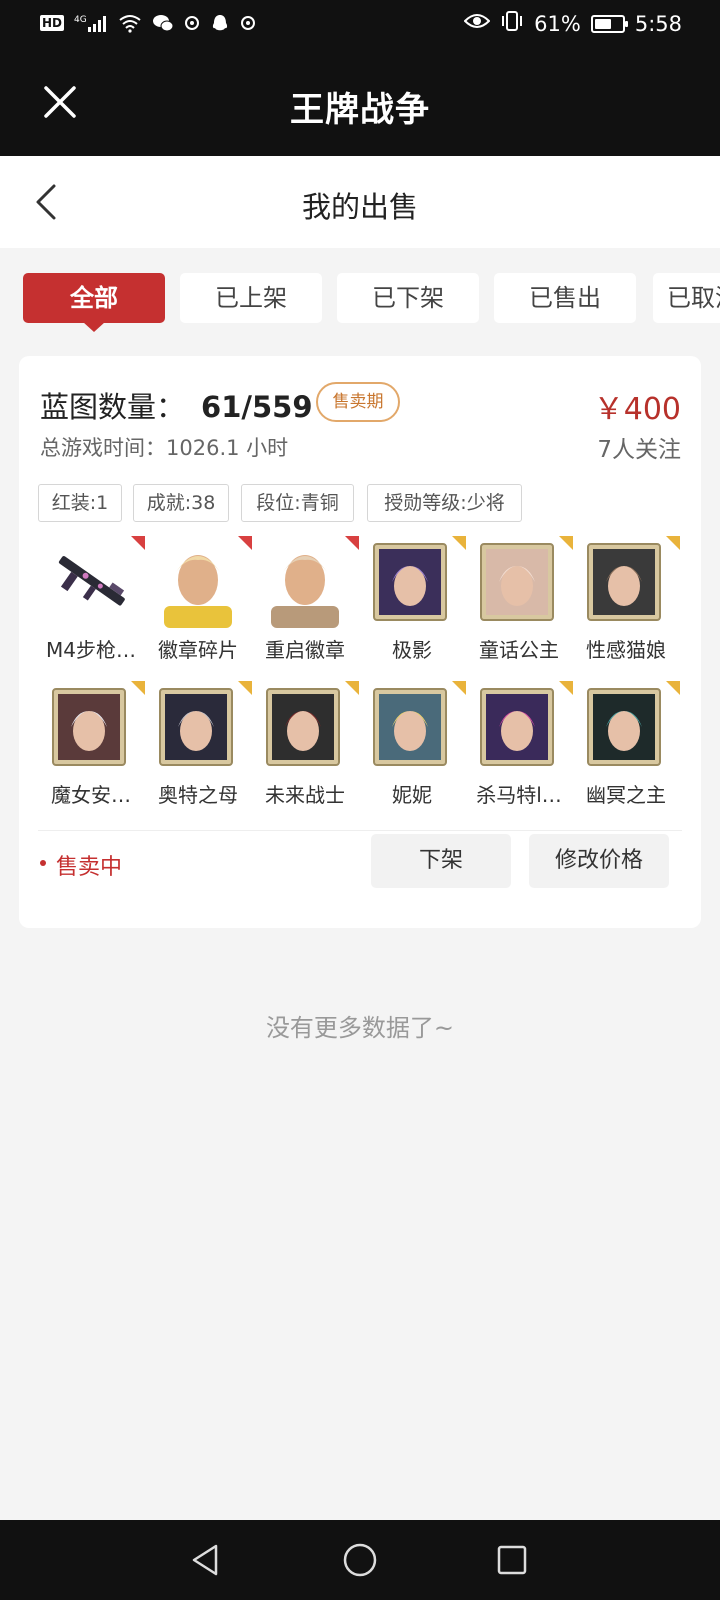 This screenshot has width=720, height=1600. I want to click on app-title-bar: 王牌战争, so click(360, 103).